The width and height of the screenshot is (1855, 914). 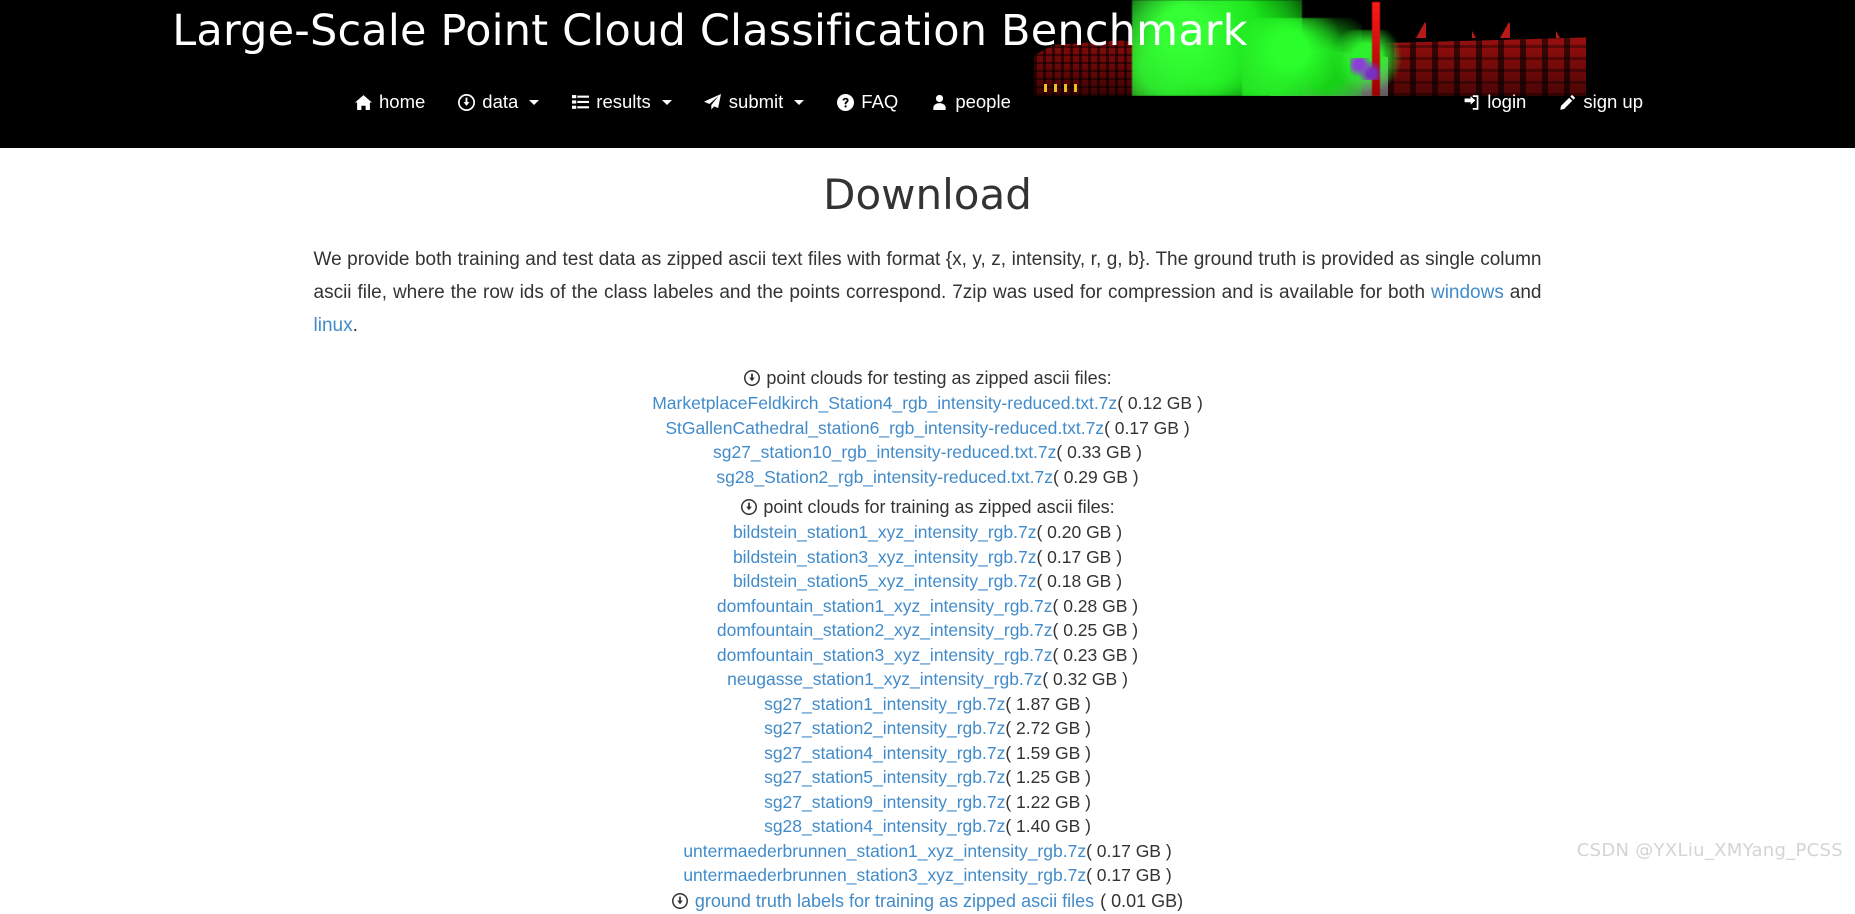 I want to click on file-size: ( 0.23 GB ), so click(x=1095, y=654).